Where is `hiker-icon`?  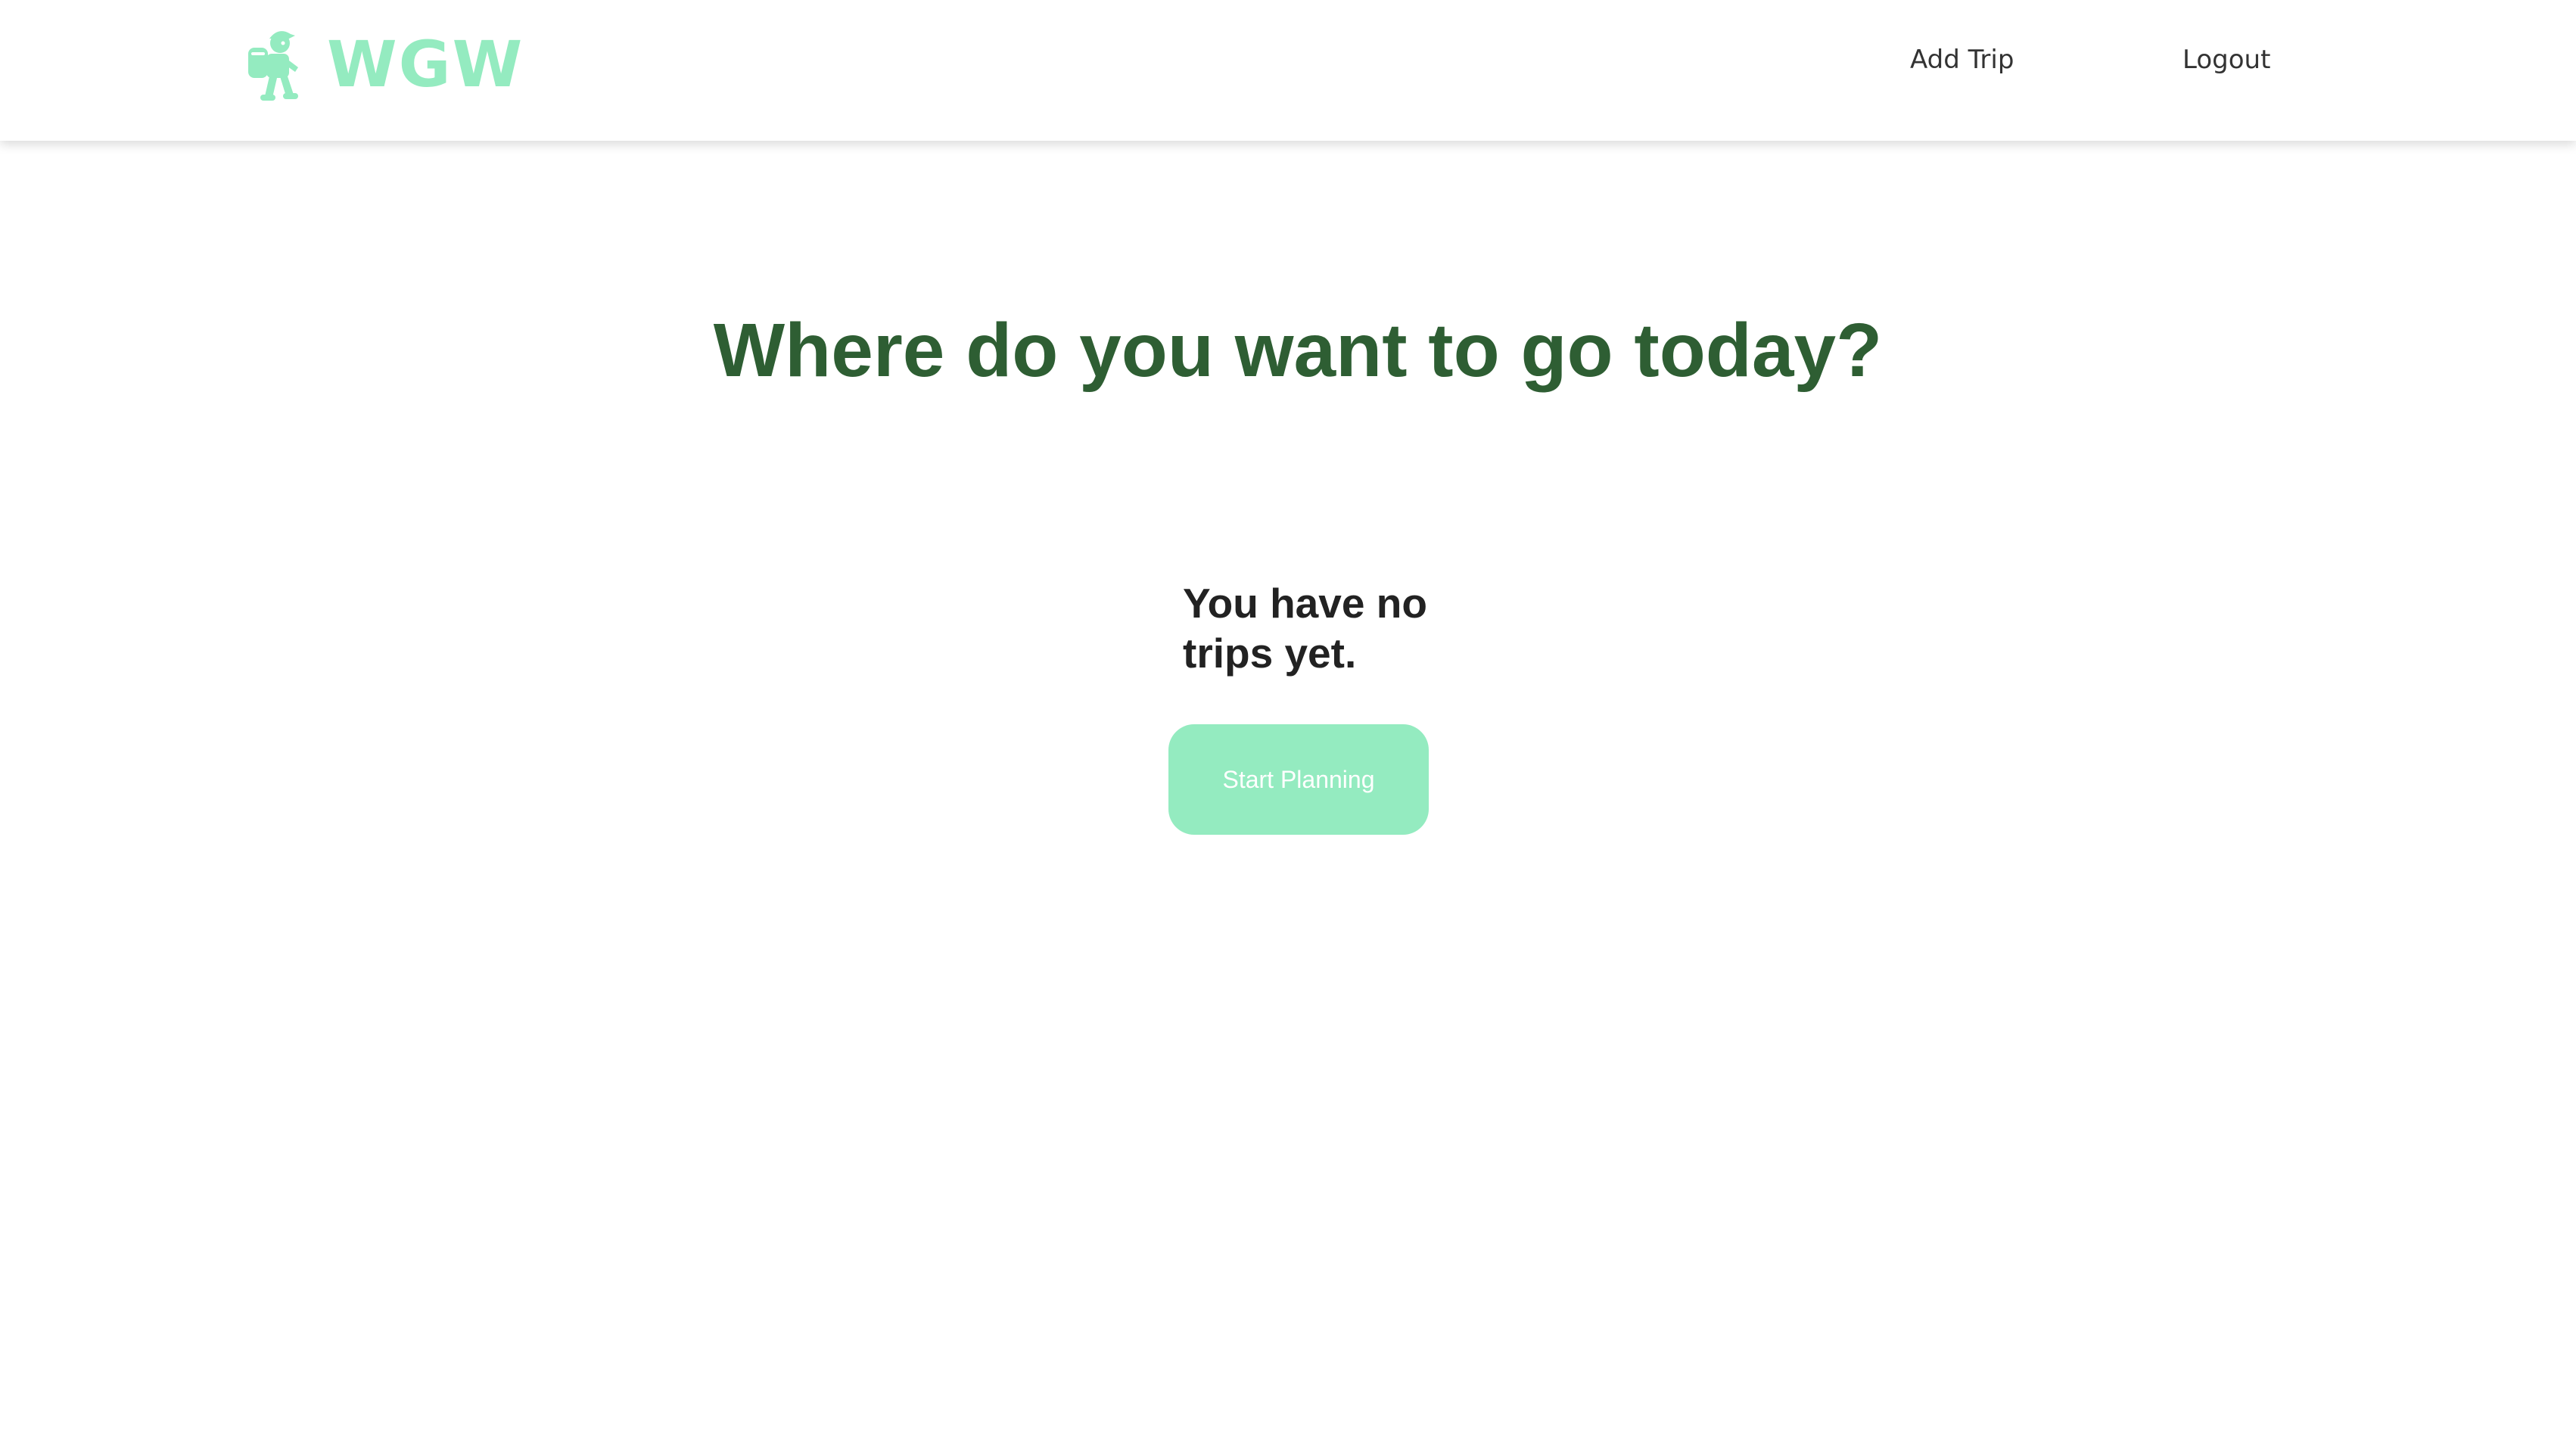
hiker-icon is located at coordinates (273, 66).